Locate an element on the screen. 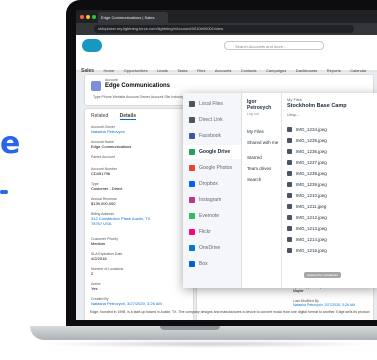  file-item: IMG_1238.jpeg is located at coordinates (331, 173).